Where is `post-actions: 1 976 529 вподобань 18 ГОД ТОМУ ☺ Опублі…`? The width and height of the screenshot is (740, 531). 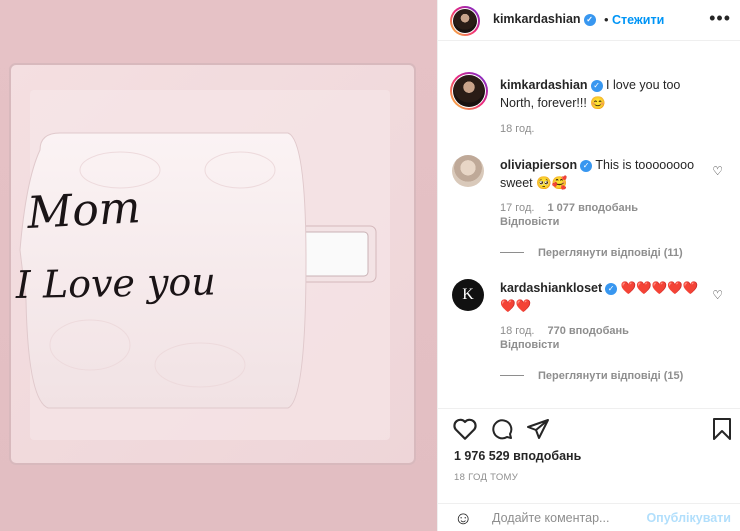
post-actions: 1 976 529 вподобань 18 ГОД ТОМУ ☺ Опублі… is located at coordinates (589, 469).